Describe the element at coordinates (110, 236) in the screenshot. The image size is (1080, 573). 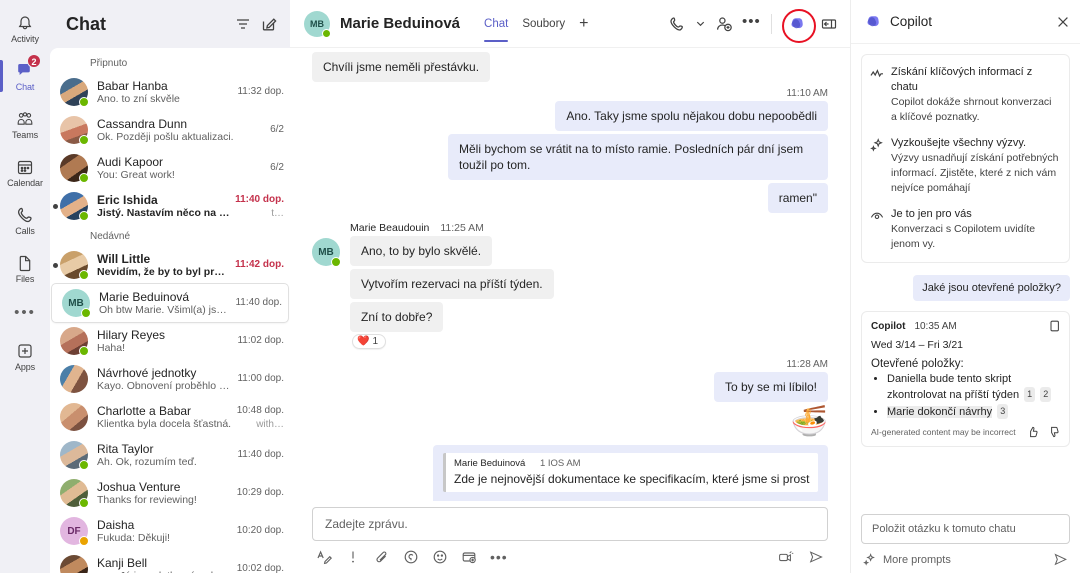
I see `group-label: Nedávné` at that location.